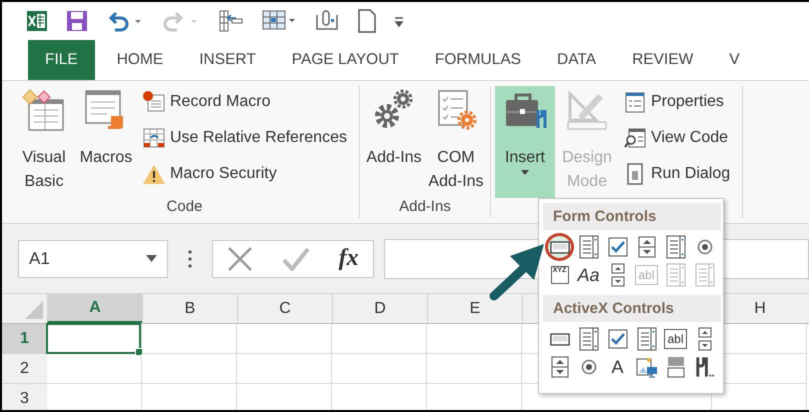 The image size is (809, 412). I want to click on menu-section-title: Form Controls, so click(632, 216).